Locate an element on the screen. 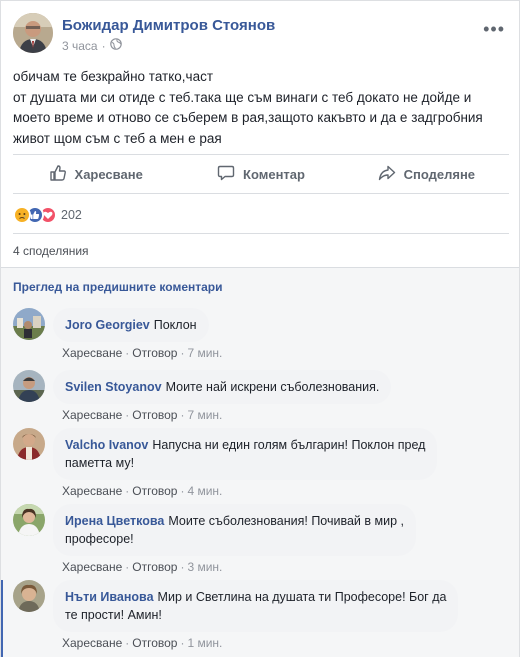  post-action-bar: Харесване Коментар Споделяне is located at coordinates (261, 174).